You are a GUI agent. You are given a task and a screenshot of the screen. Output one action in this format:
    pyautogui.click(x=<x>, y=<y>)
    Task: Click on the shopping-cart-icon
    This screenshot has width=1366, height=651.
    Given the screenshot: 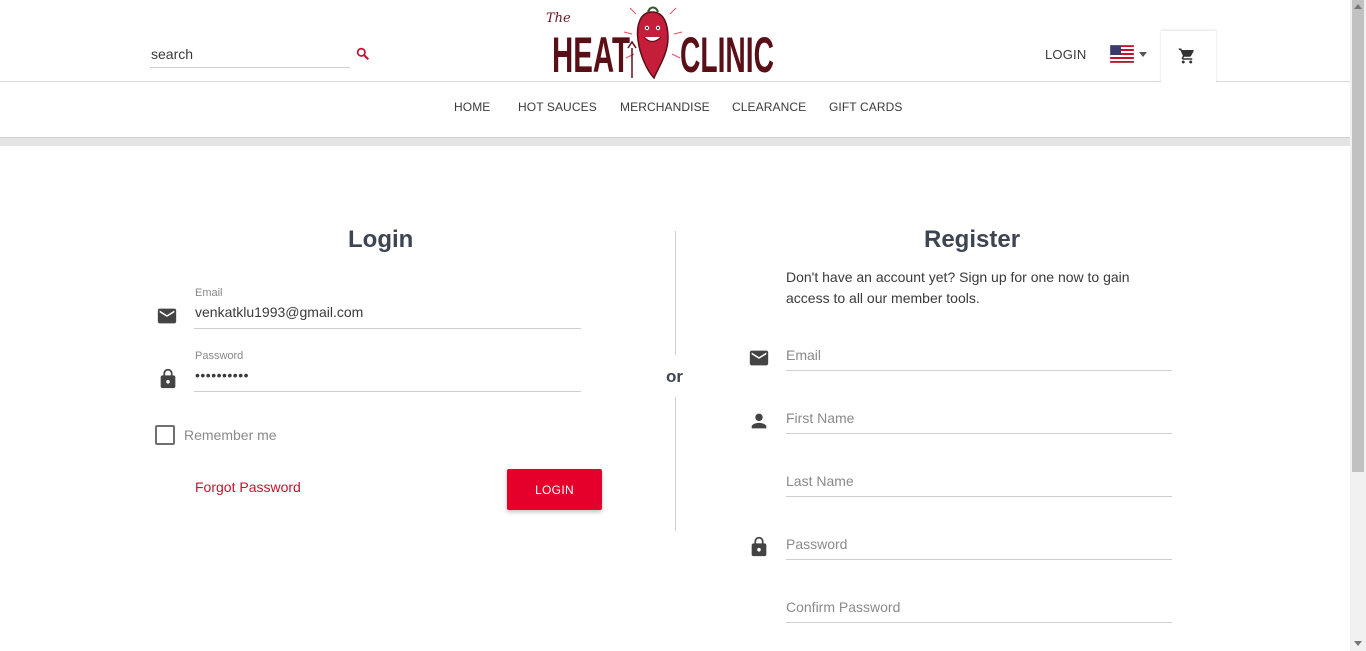 What is the action you would take?
    pyautogui.click(x=1186, y=56)
    